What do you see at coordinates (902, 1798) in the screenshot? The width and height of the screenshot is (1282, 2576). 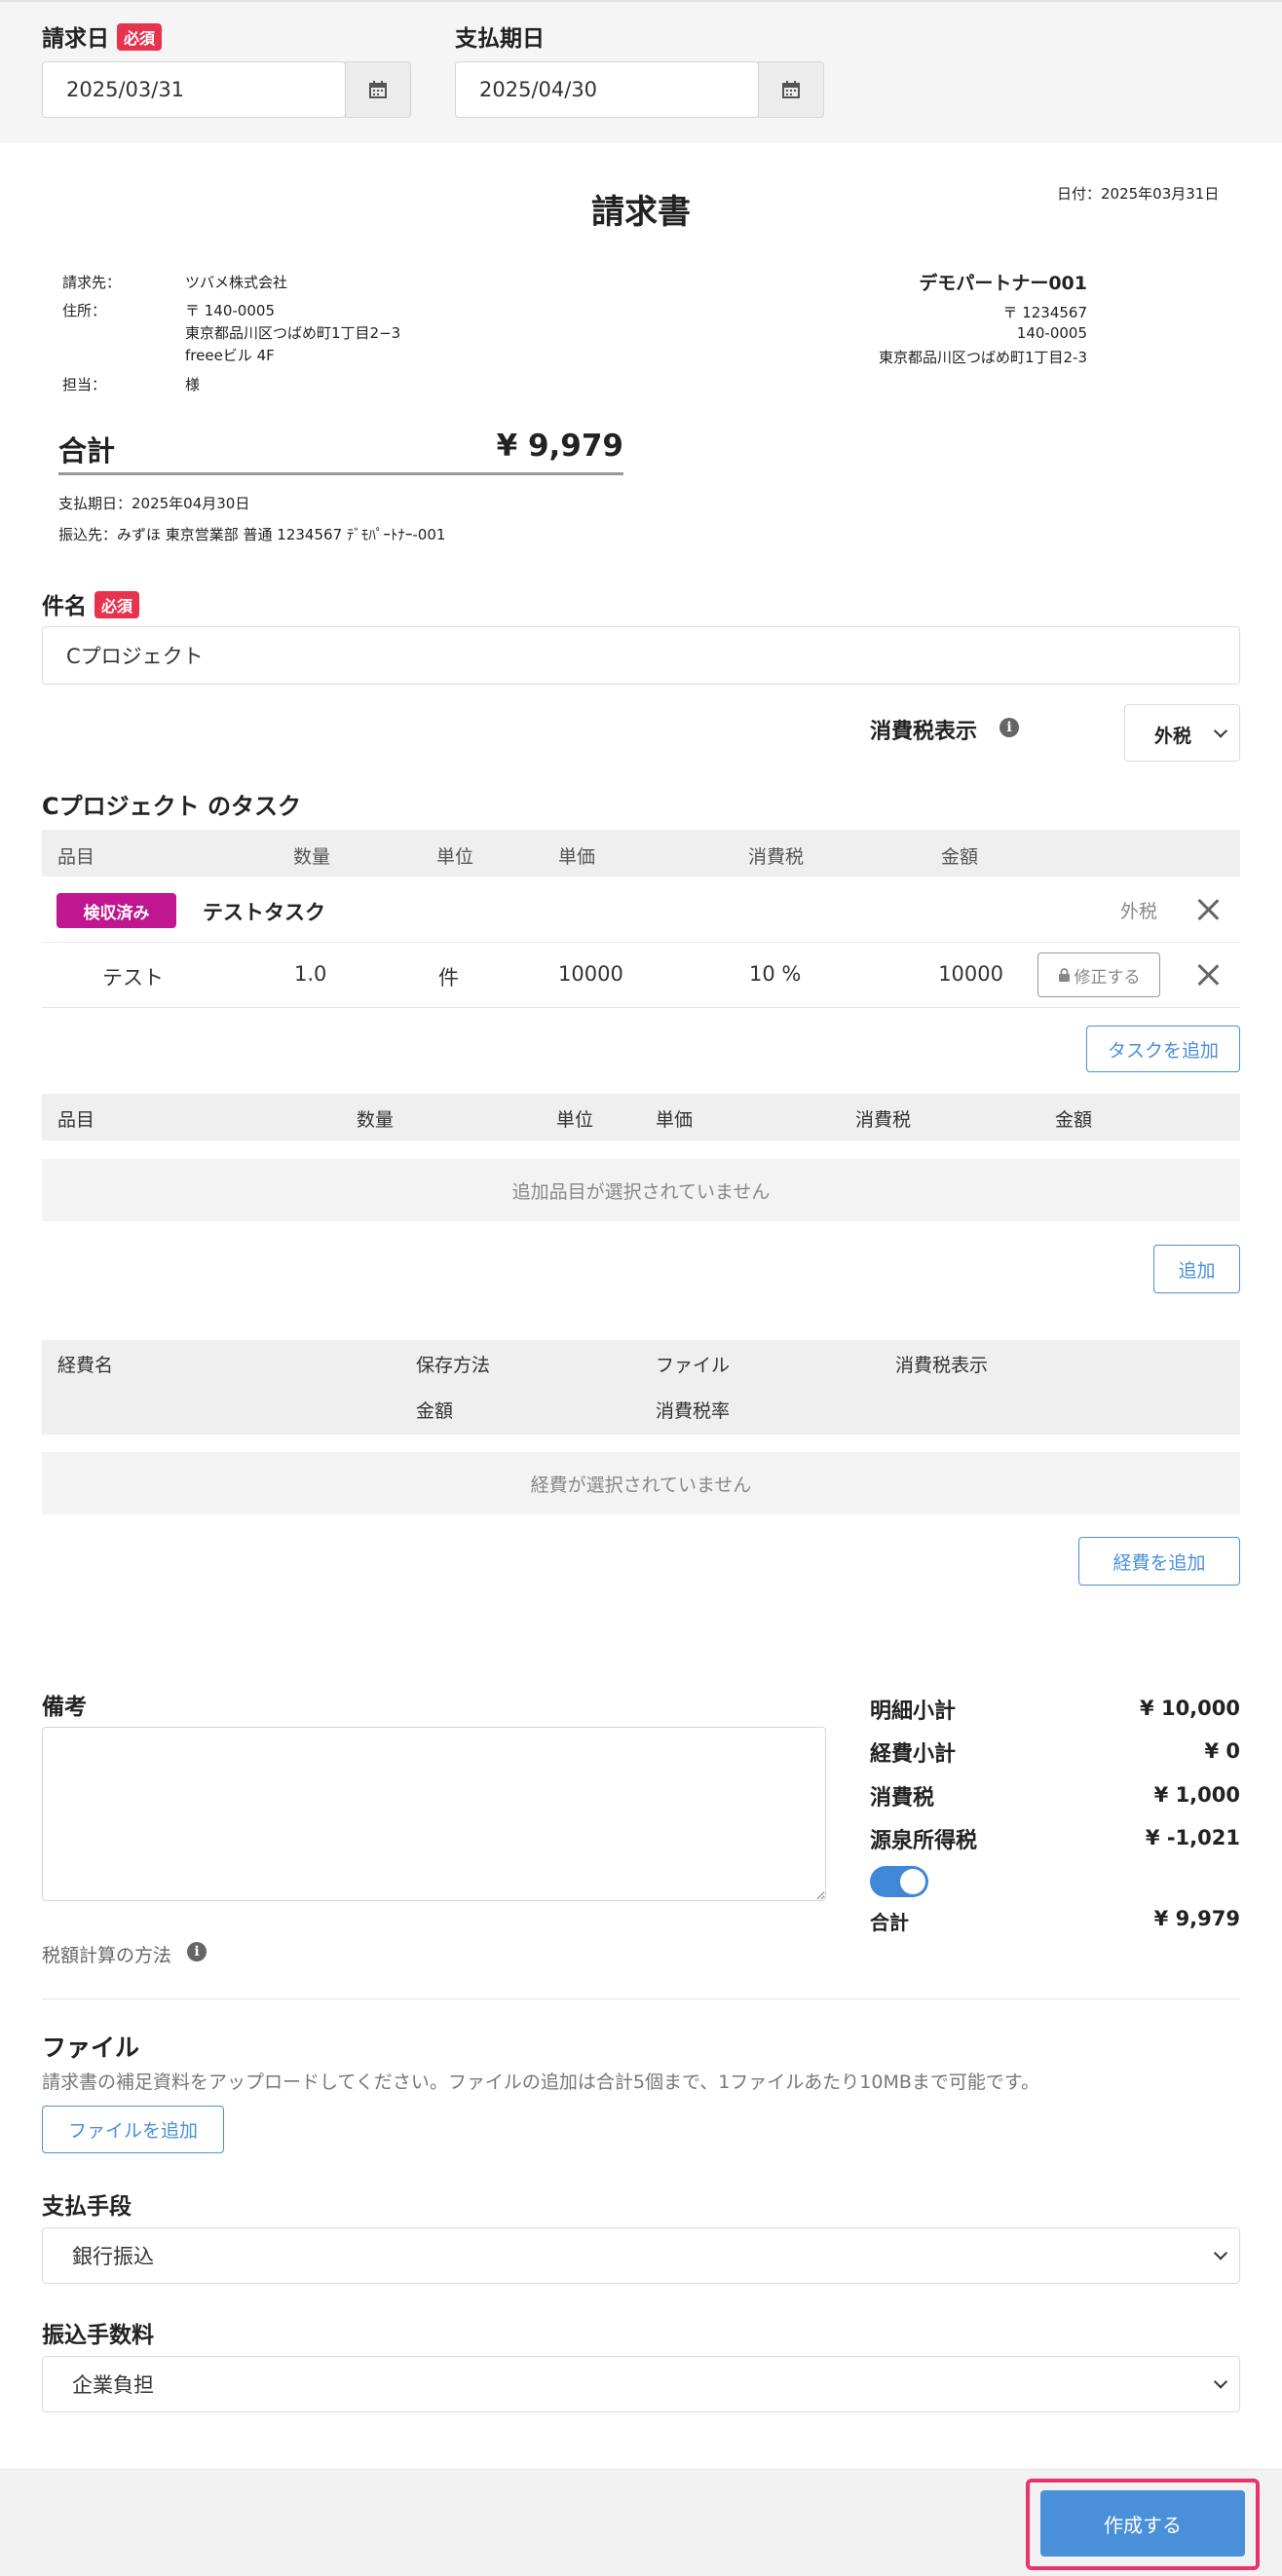 I see `tax-label: 消費税` at bounding box center [902, 1798].